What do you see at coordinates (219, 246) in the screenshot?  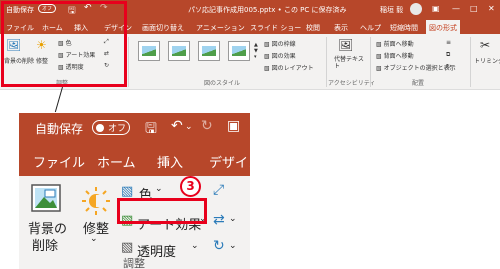 I see `reset-picture-icon: ↻` at bounding box center [219, 246].